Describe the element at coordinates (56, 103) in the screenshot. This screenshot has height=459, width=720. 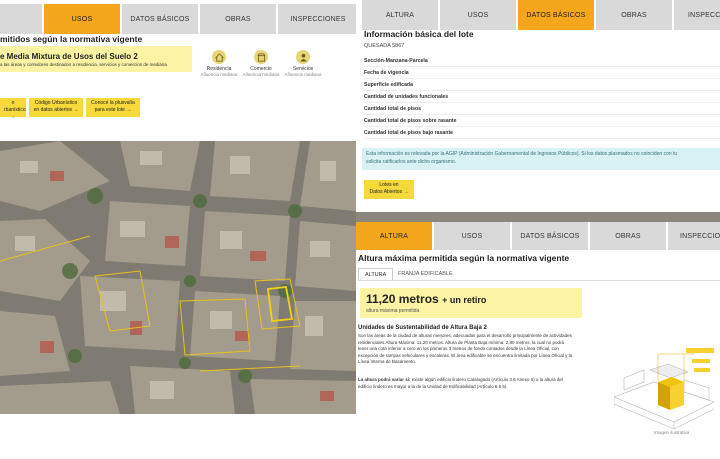
I see `button-line: Código Urbanístico` at that location.